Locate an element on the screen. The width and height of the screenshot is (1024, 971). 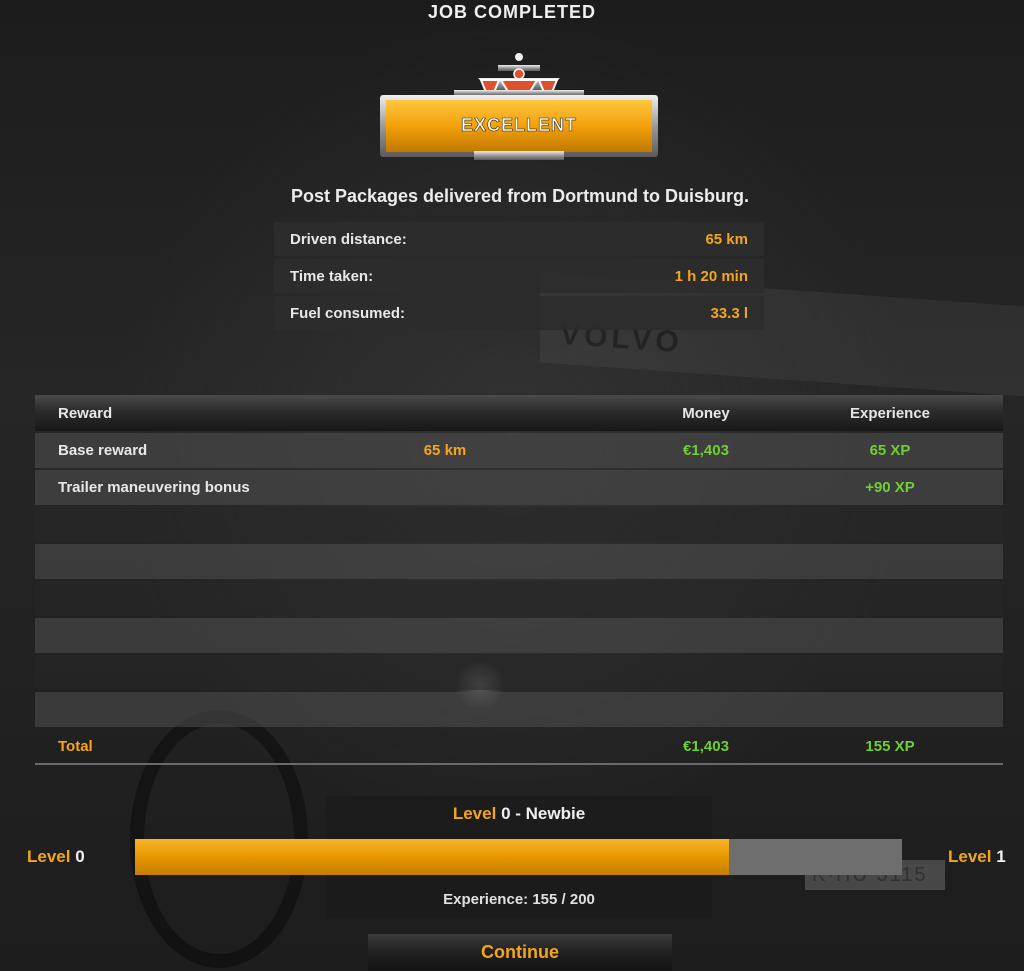
reward-xp: +90 XP is located at coordinates (890, 487).